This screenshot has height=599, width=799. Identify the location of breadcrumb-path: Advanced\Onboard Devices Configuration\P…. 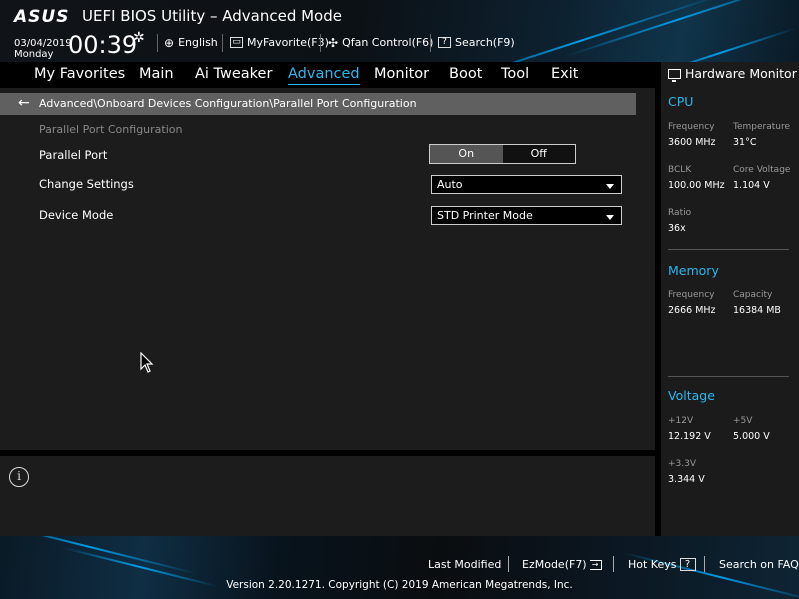
(228, 103).